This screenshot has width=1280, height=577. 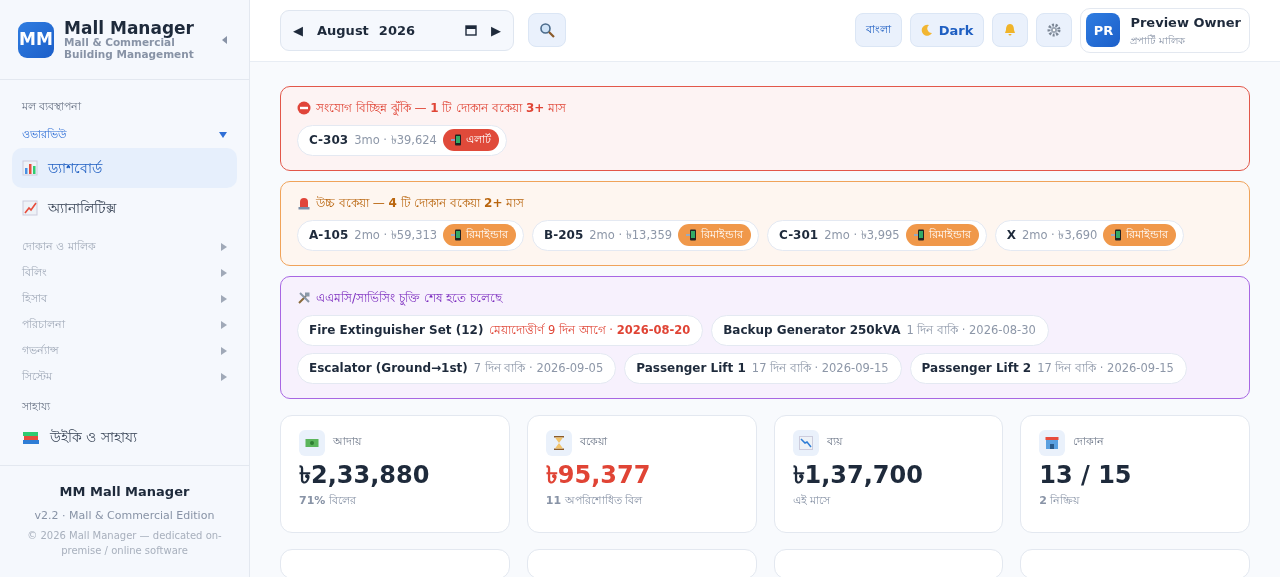 I want to click on item-name: C-301, so click(x=799, y=236).